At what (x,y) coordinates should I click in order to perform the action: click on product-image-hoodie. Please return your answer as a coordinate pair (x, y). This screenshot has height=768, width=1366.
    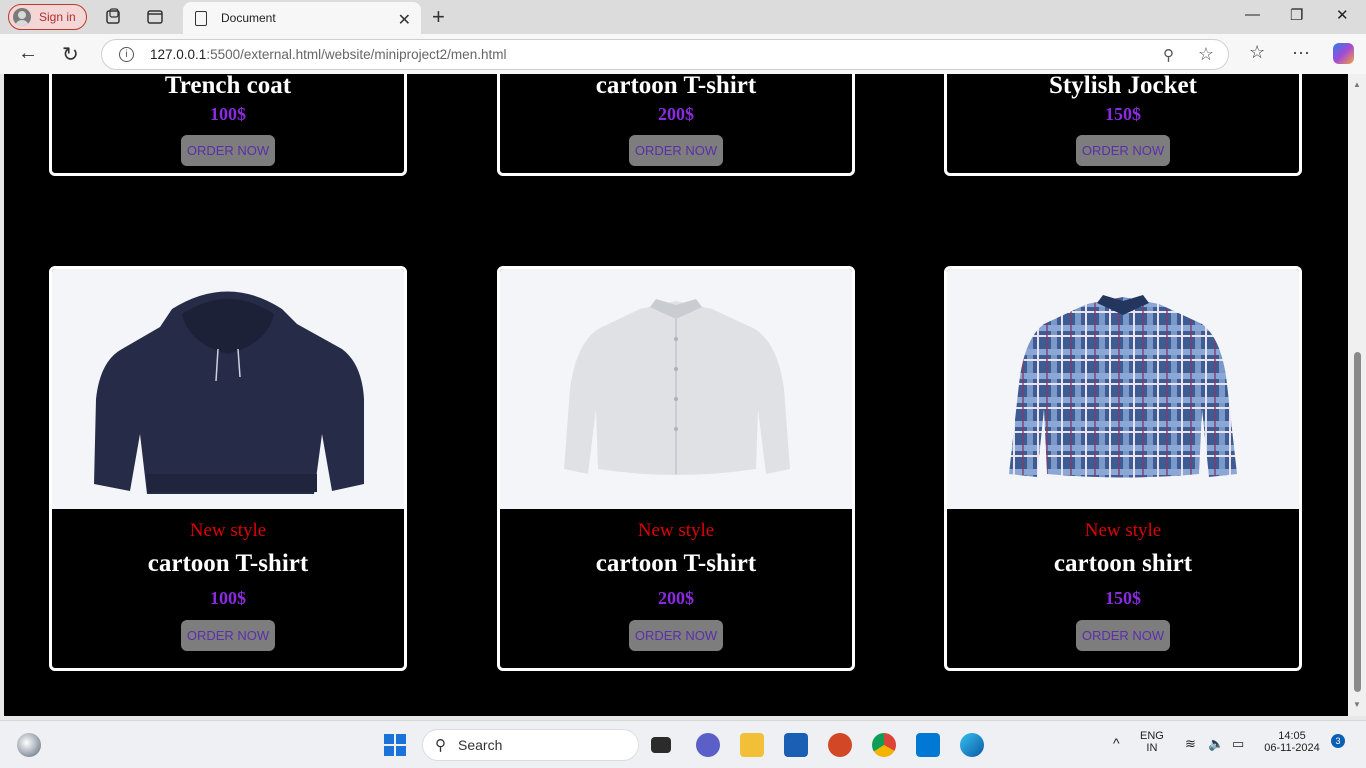
    Looking at the image, I should click on (228, 389).